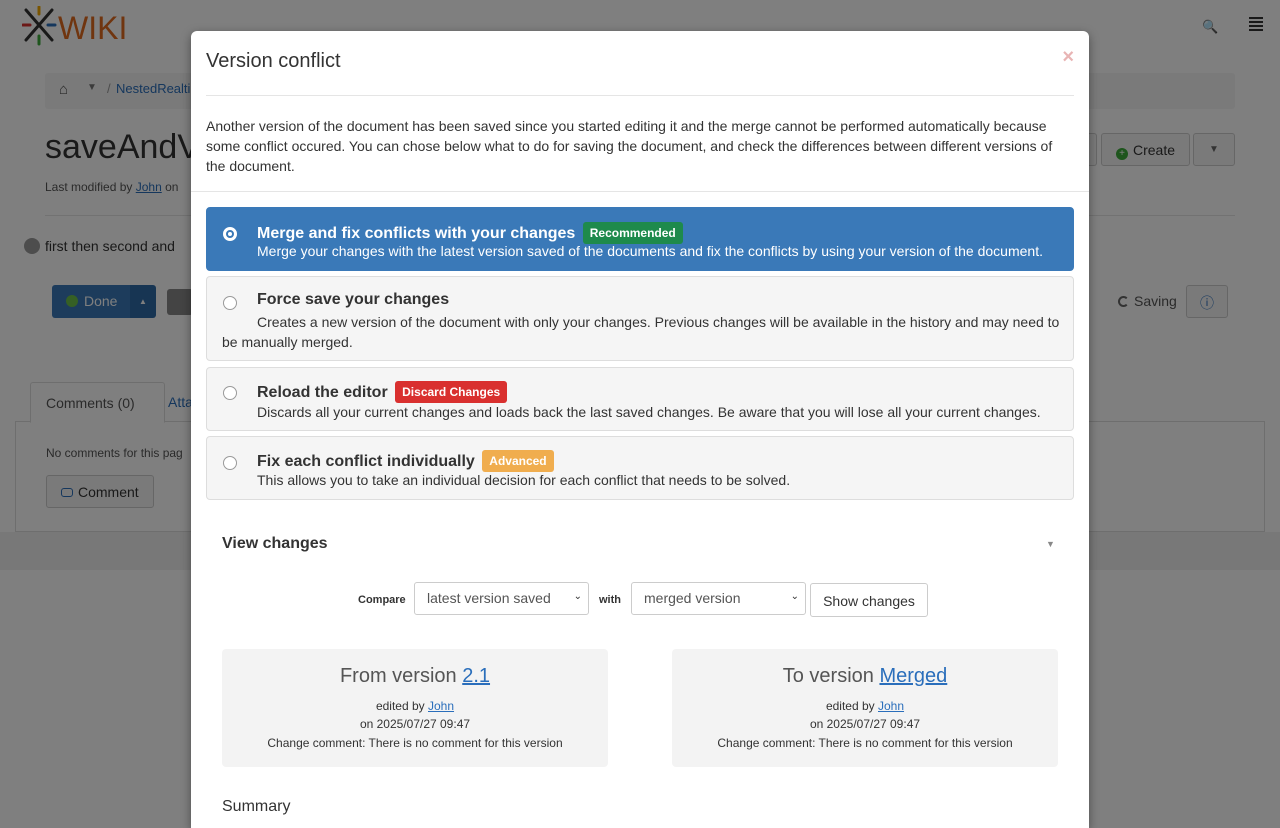  I want to click on modal-header: Version conflict ×, so click(640, 63).